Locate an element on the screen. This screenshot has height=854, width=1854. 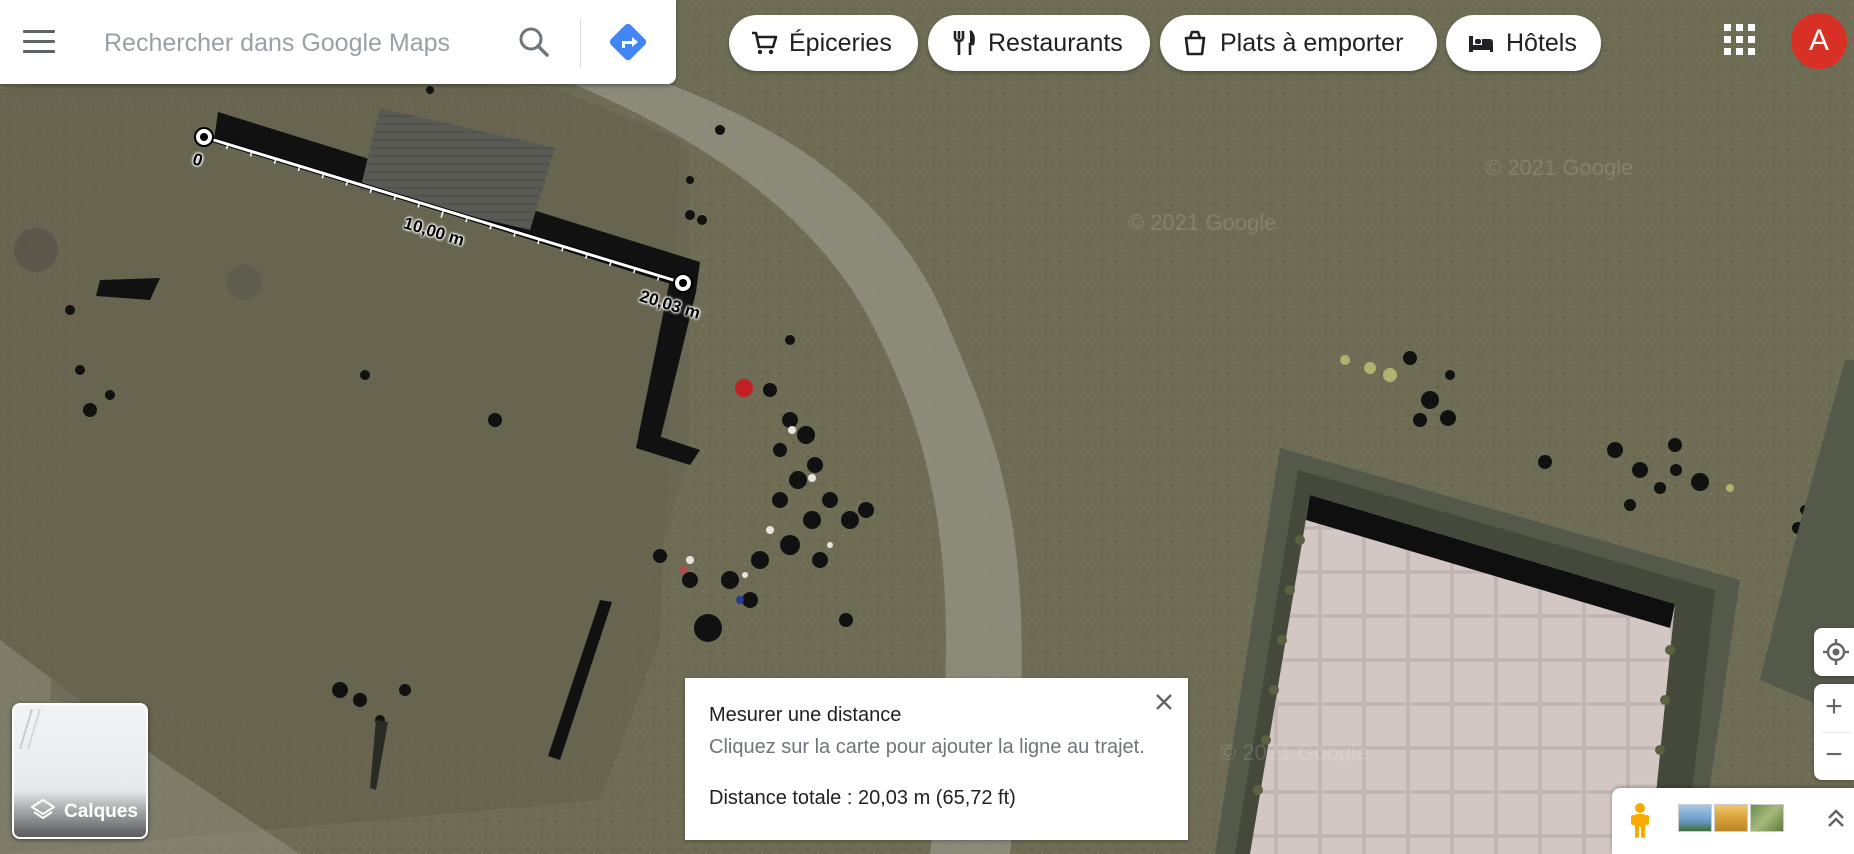
pegman-icon is located at coordinates (1640, 821).